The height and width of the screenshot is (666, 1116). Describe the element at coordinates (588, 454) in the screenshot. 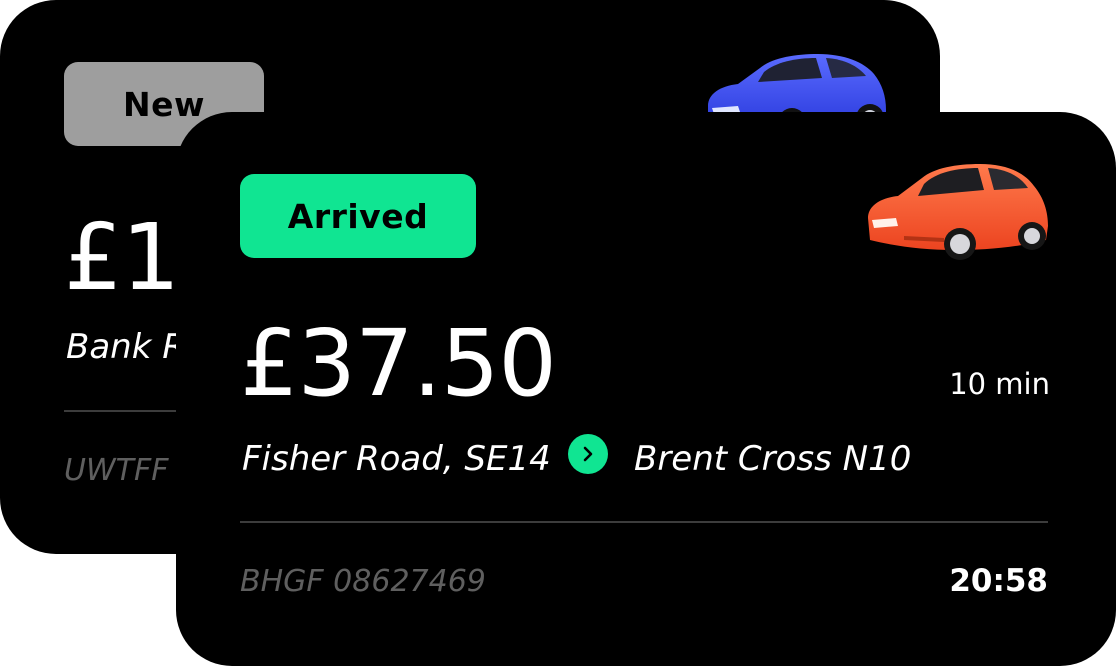

I see `chevron-right-icon` at that location.